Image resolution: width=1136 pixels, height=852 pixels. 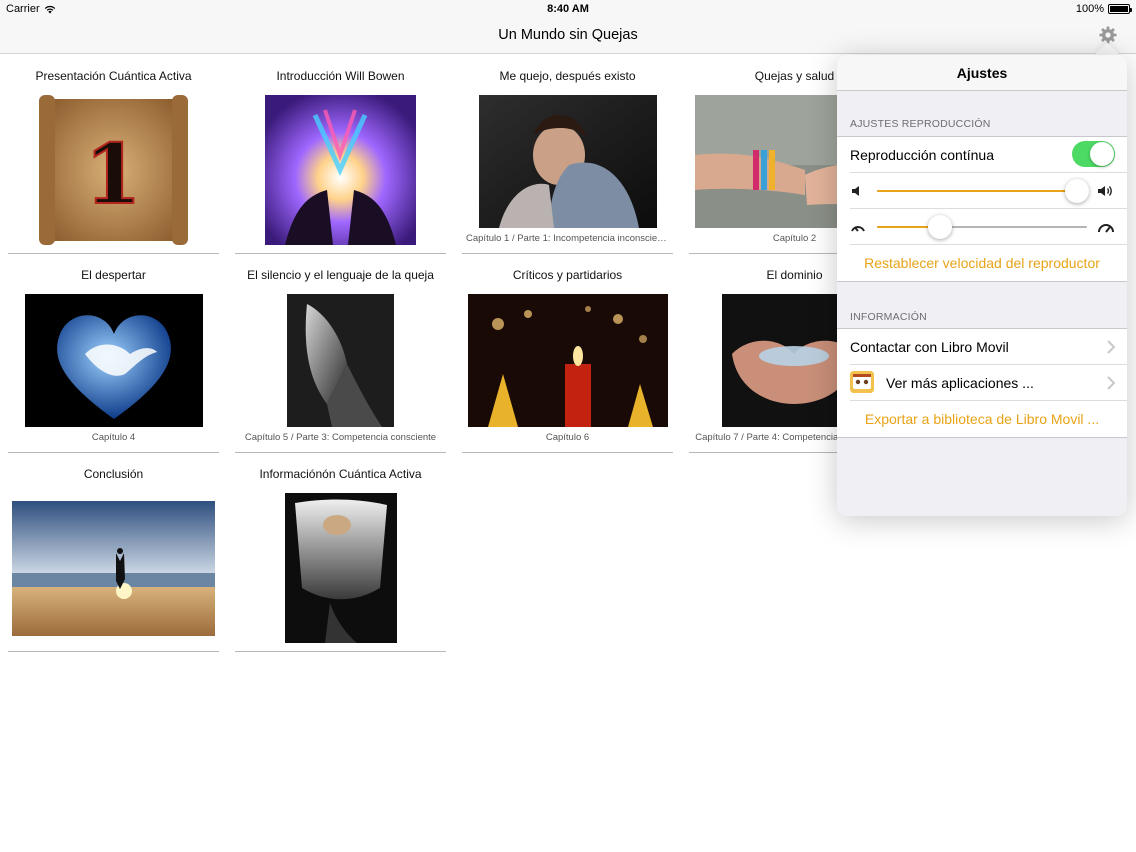 I want to click on chapter-tile: Presentación Cuántica Activa 1, so click(x=113, y=154).